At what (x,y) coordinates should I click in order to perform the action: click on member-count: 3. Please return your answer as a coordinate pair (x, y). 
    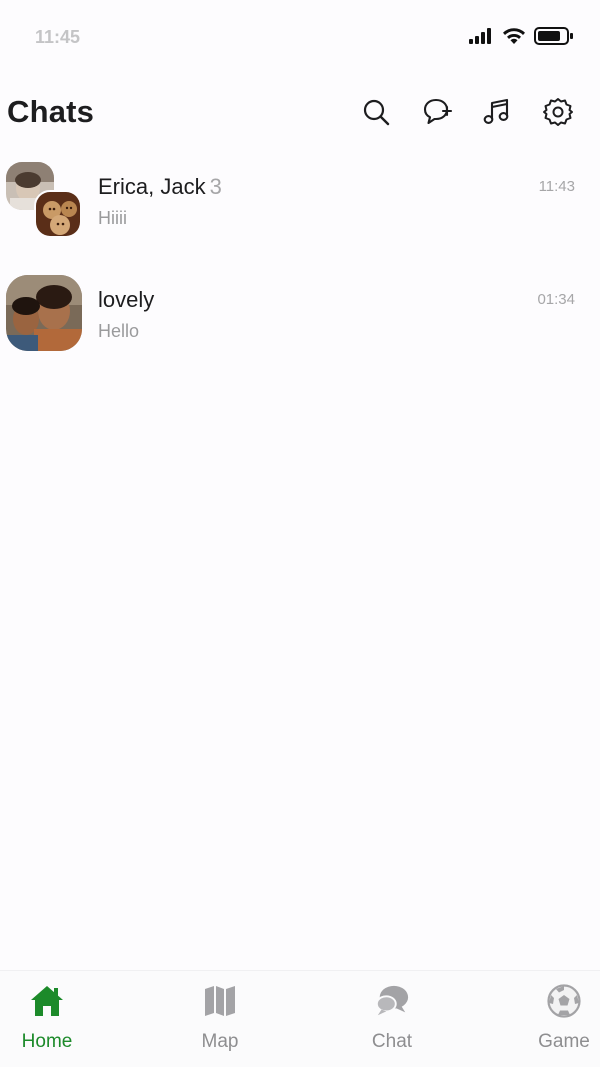
    Looking at the image, I should click on (215, 186).